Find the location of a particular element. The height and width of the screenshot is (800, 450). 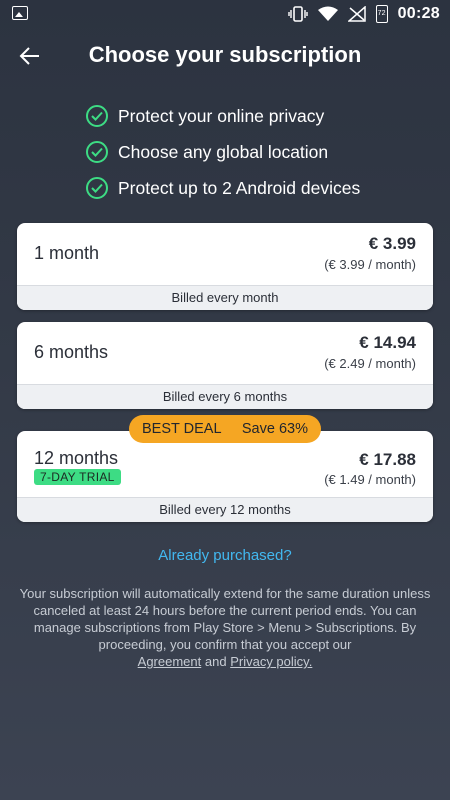

plan-billing-info: Billed every month is located at coordinates (225, 297).